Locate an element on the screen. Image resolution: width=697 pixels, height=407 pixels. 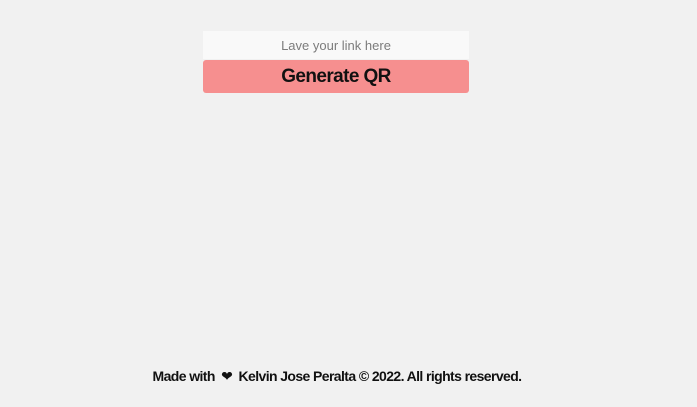
link-input is located at coordinates (336, 45).